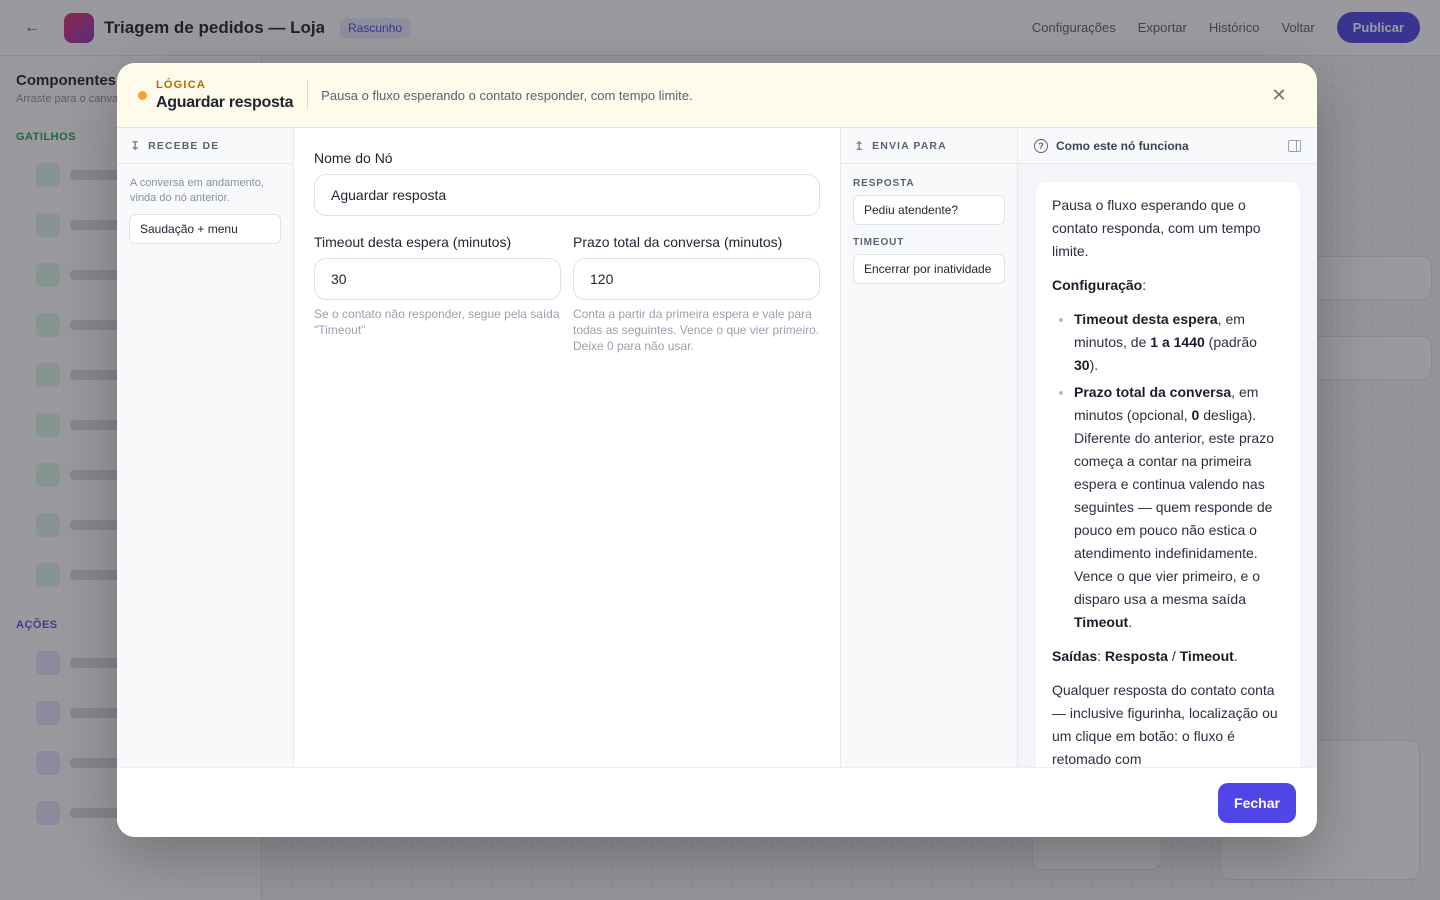 The height and width of the screenshot is (900, 1440). What do you see at coordinates (1230, 342) in the screenshot?
I see `help-item1-text-b: (padrão` at bounding box center [1230, 342].